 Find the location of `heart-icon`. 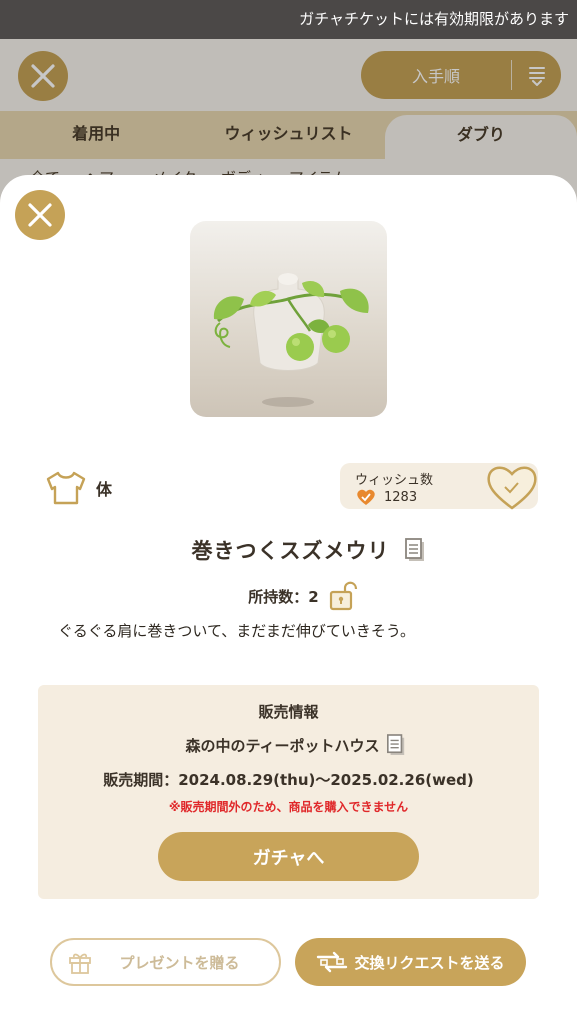

heart-icon is located at coordinates (512, 488).